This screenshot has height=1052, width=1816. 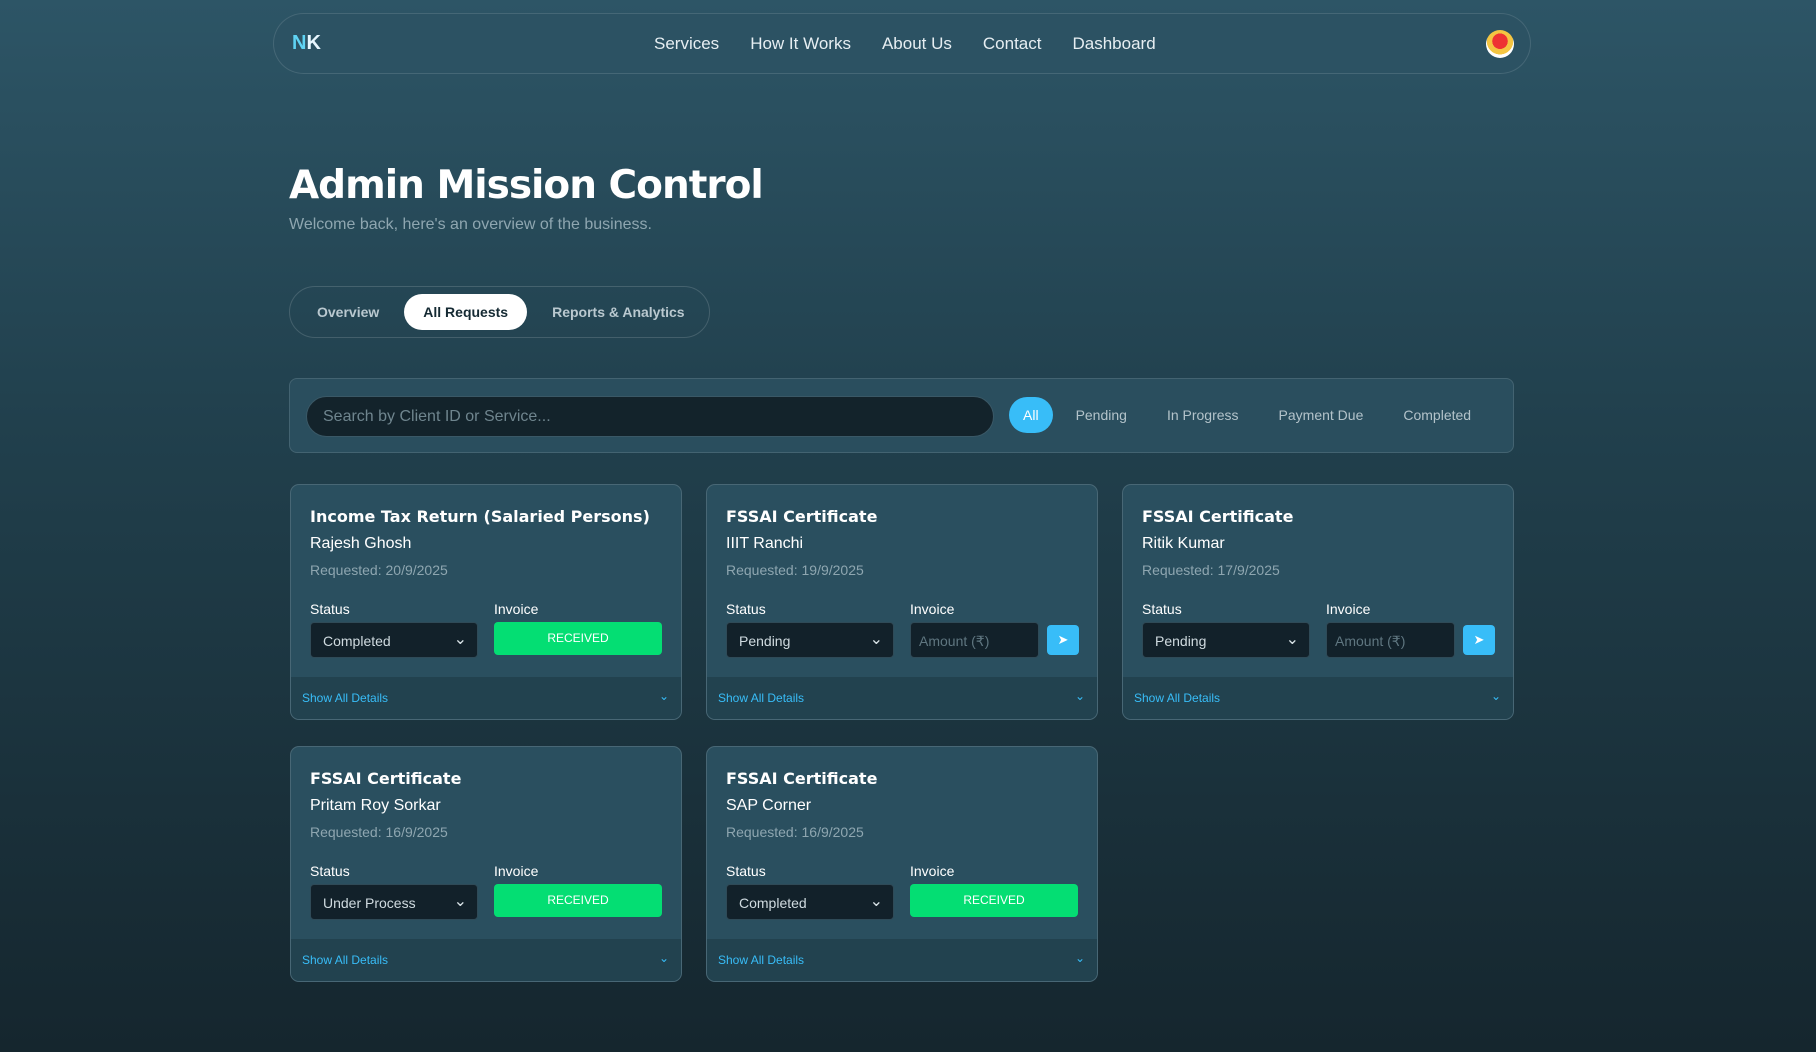 I want to click on filter-pending: Pending, so click(x=1101, y=415).